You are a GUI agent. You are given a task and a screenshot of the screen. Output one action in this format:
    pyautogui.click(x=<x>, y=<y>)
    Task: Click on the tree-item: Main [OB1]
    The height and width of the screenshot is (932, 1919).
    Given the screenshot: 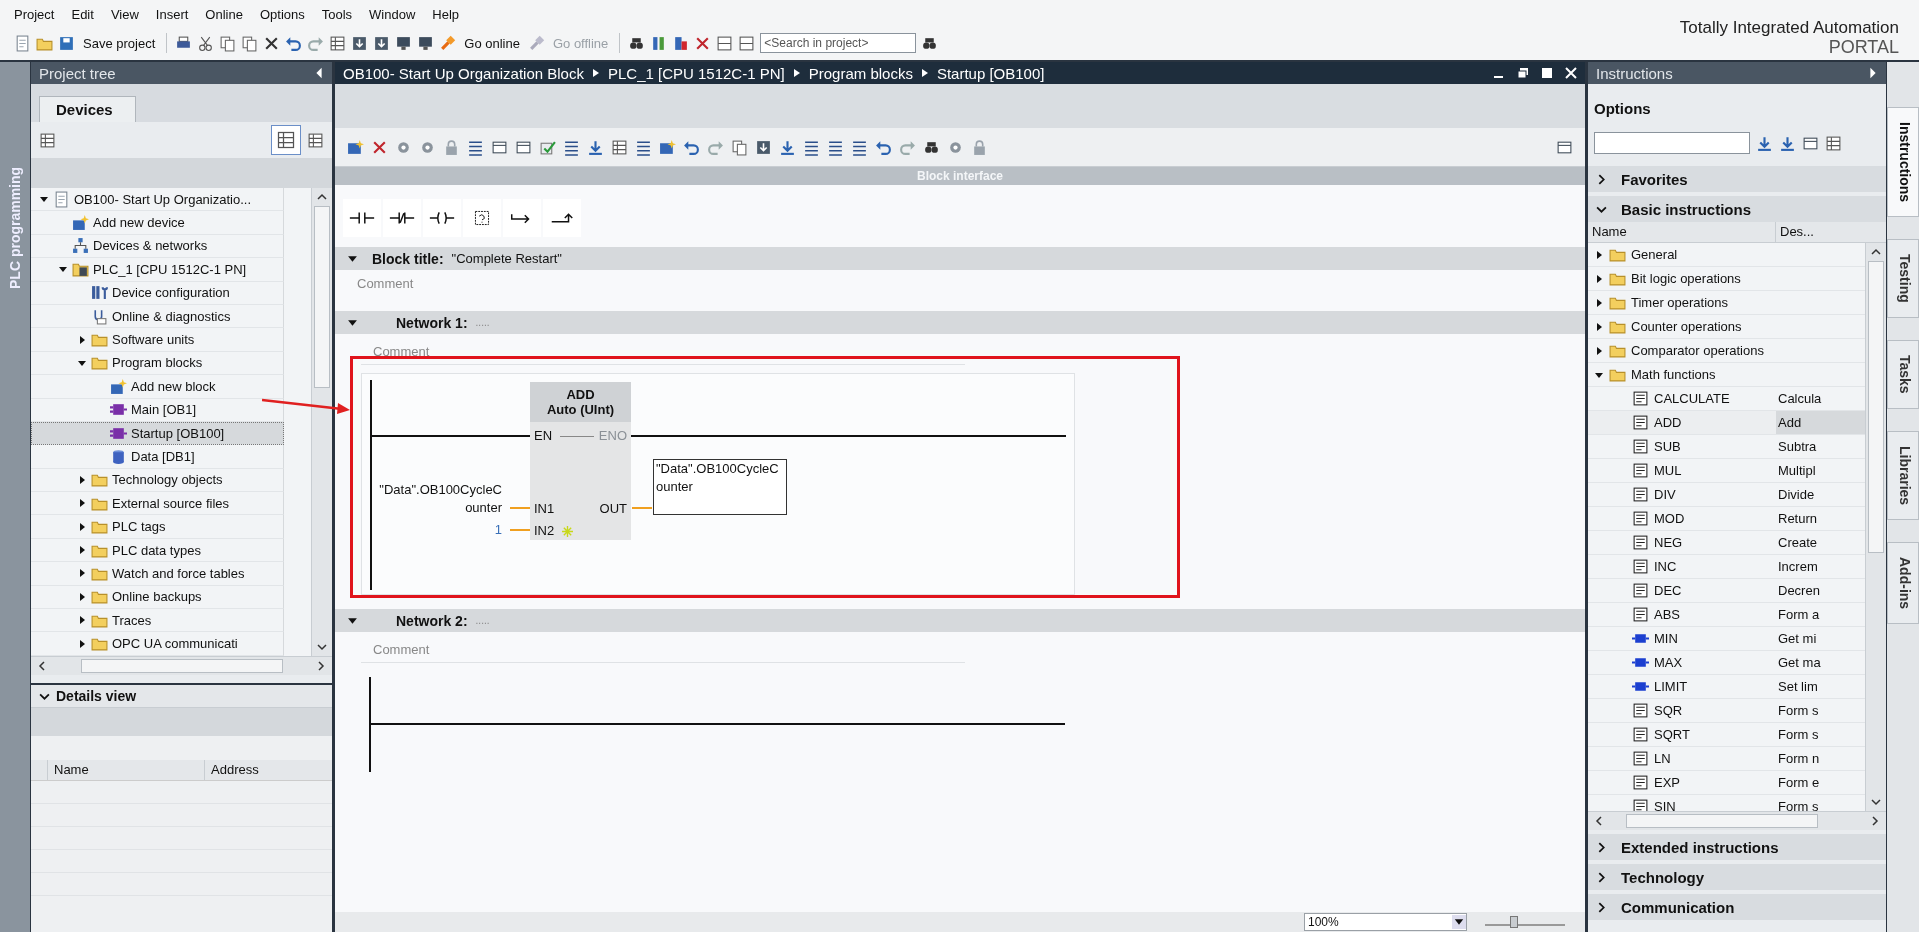 What is the action you would take?
    pyautogui.click(x=157, y=410)
    